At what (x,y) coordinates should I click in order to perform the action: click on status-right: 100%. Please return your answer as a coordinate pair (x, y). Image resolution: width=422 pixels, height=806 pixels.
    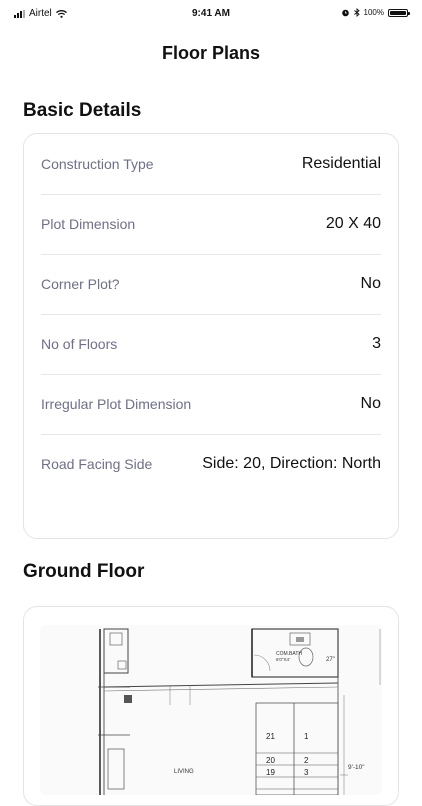
    Looking at the image, I should click on (375, 12).